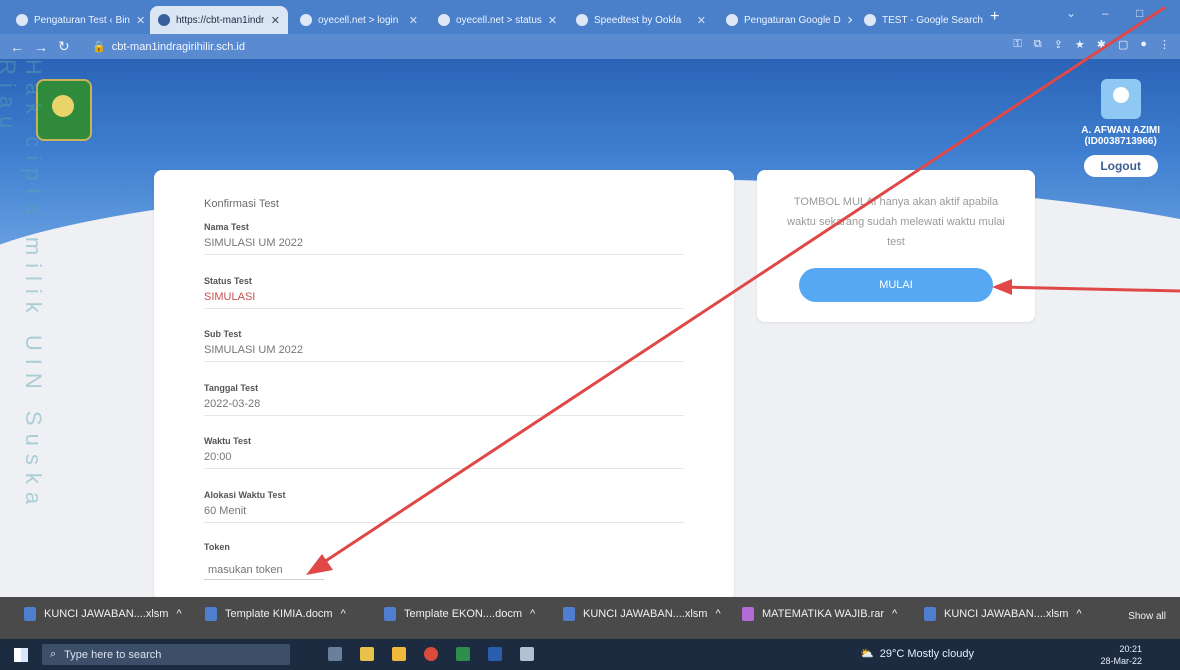  I want to click on field-value: 60 Menit, so click(225, 511).